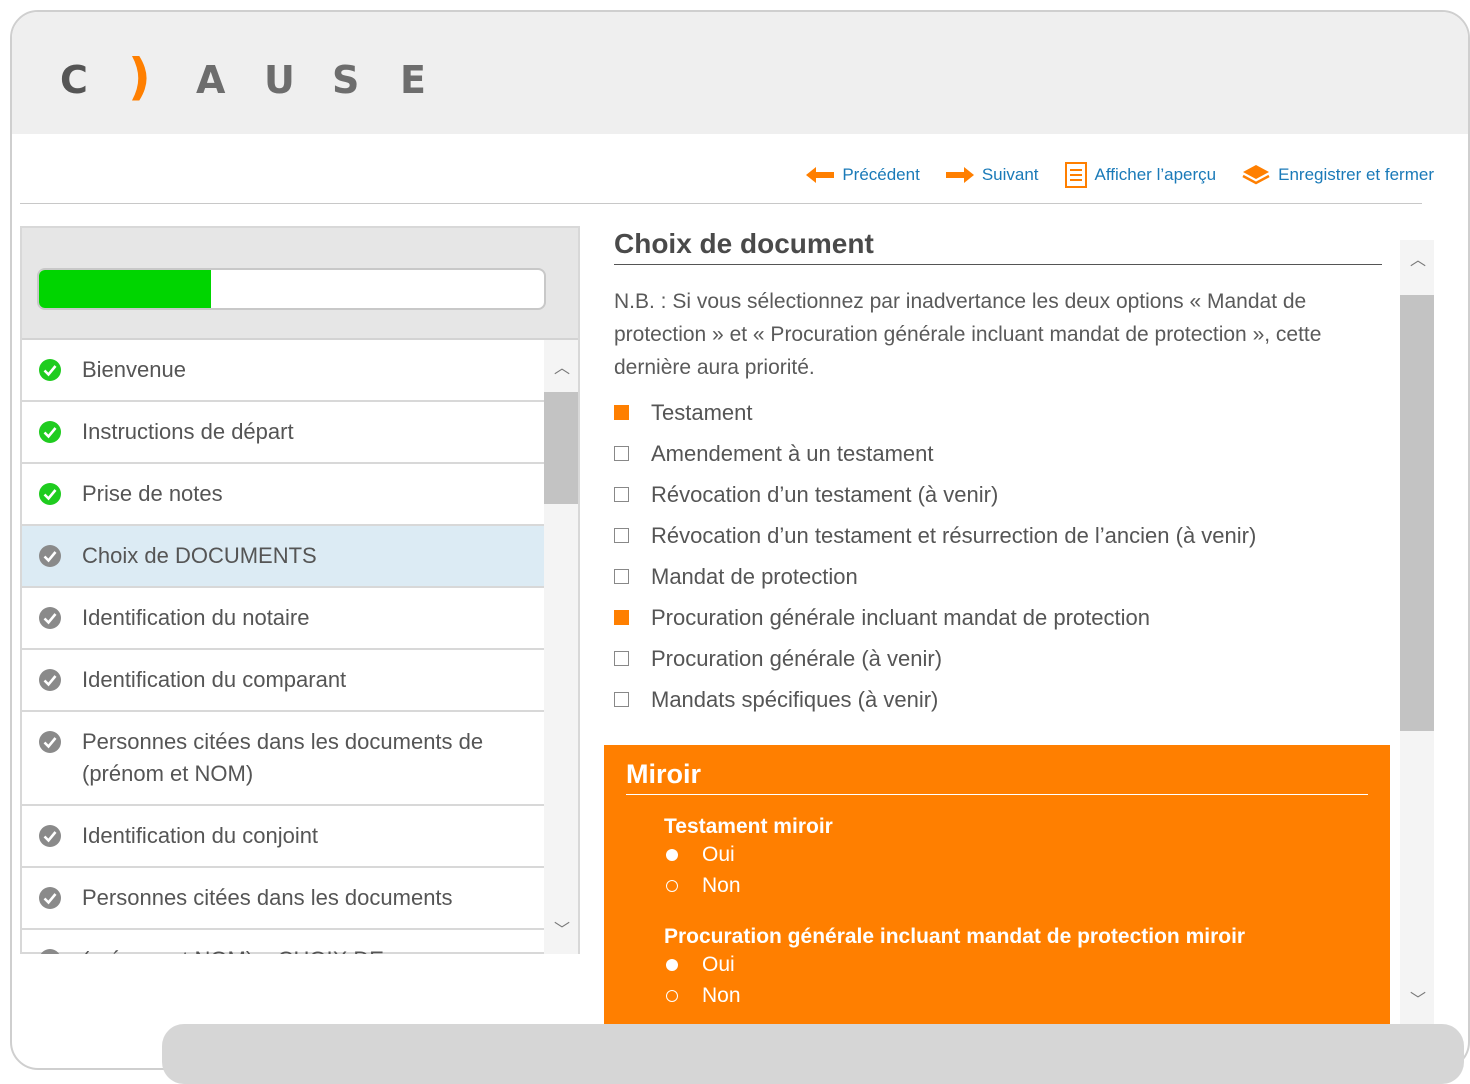 This screenshot has height=1084, width=1470. What do you see at coordinates (200, 835) in the screenshot?
I see `nav-item-label: Identification du conjoint` at bounding box center [200, 835].